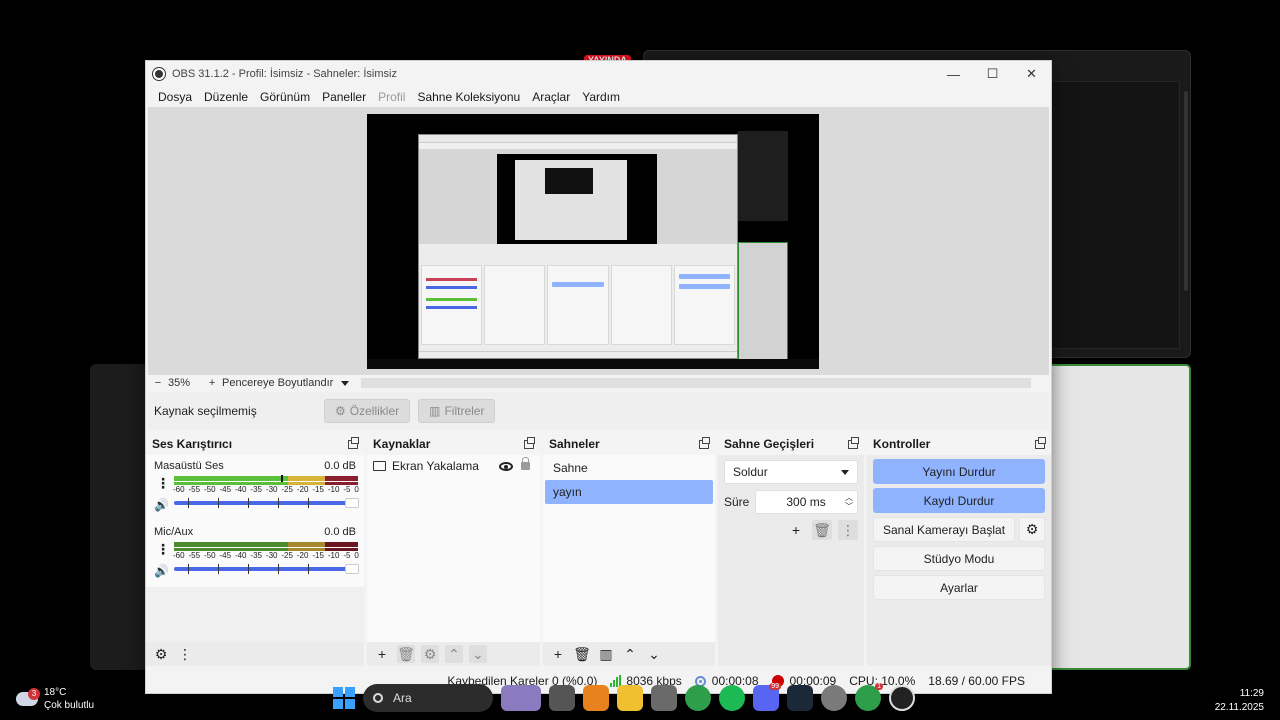 The image size is (1280, 720). Describe the element at coordinates (848, 530) in the screenshot. I see `transition-menu-button: ⋮` at that location.